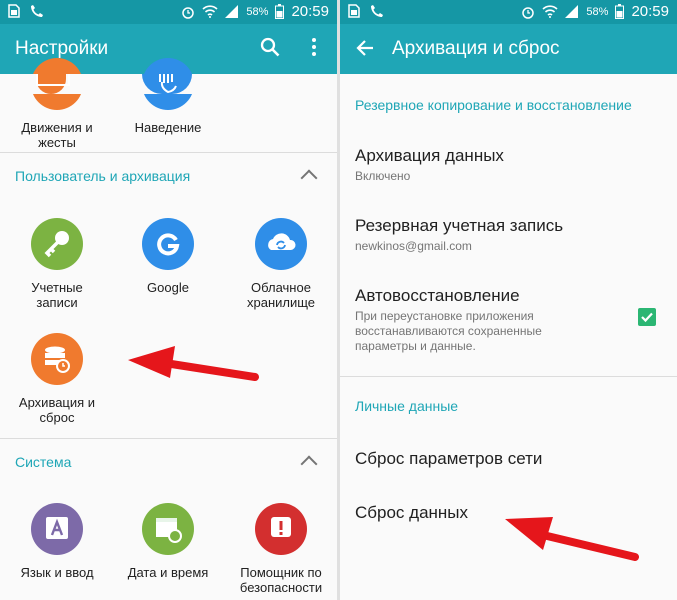 The width and height of the screenshot is (677, 600). What do you see at coordinates (57, 410) in the screenshot?
I see `tile-label: Архивация и сброс` at bounding box center [57, 410].